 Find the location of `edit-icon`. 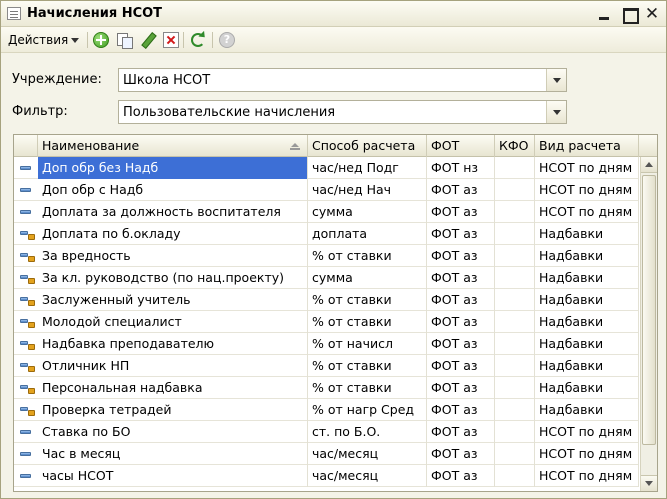

edit-icon is located at coordinates (148, 40).